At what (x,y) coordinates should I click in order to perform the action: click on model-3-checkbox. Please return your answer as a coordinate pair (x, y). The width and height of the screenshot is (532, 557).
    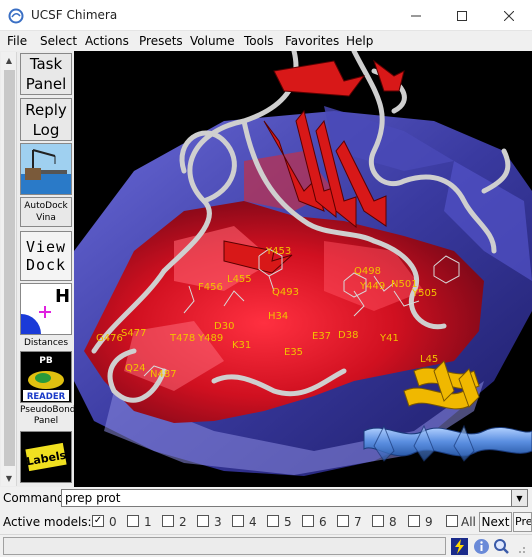
    Looking at the image, I should click on (203, 521).